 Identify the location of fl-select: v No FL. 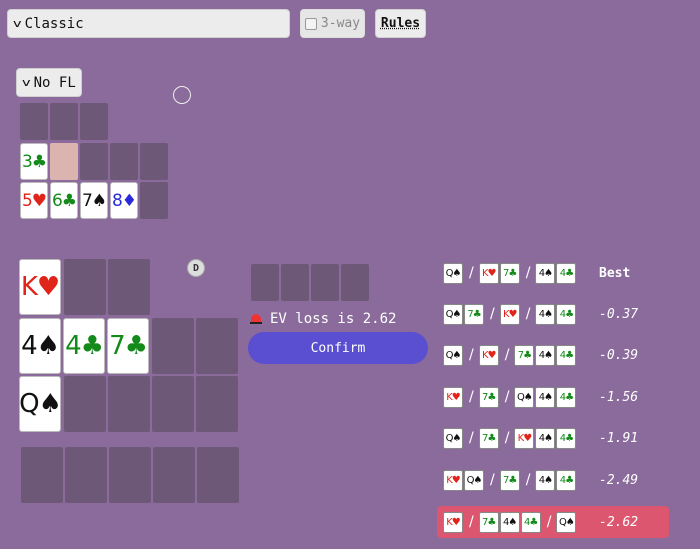
(49, 82).